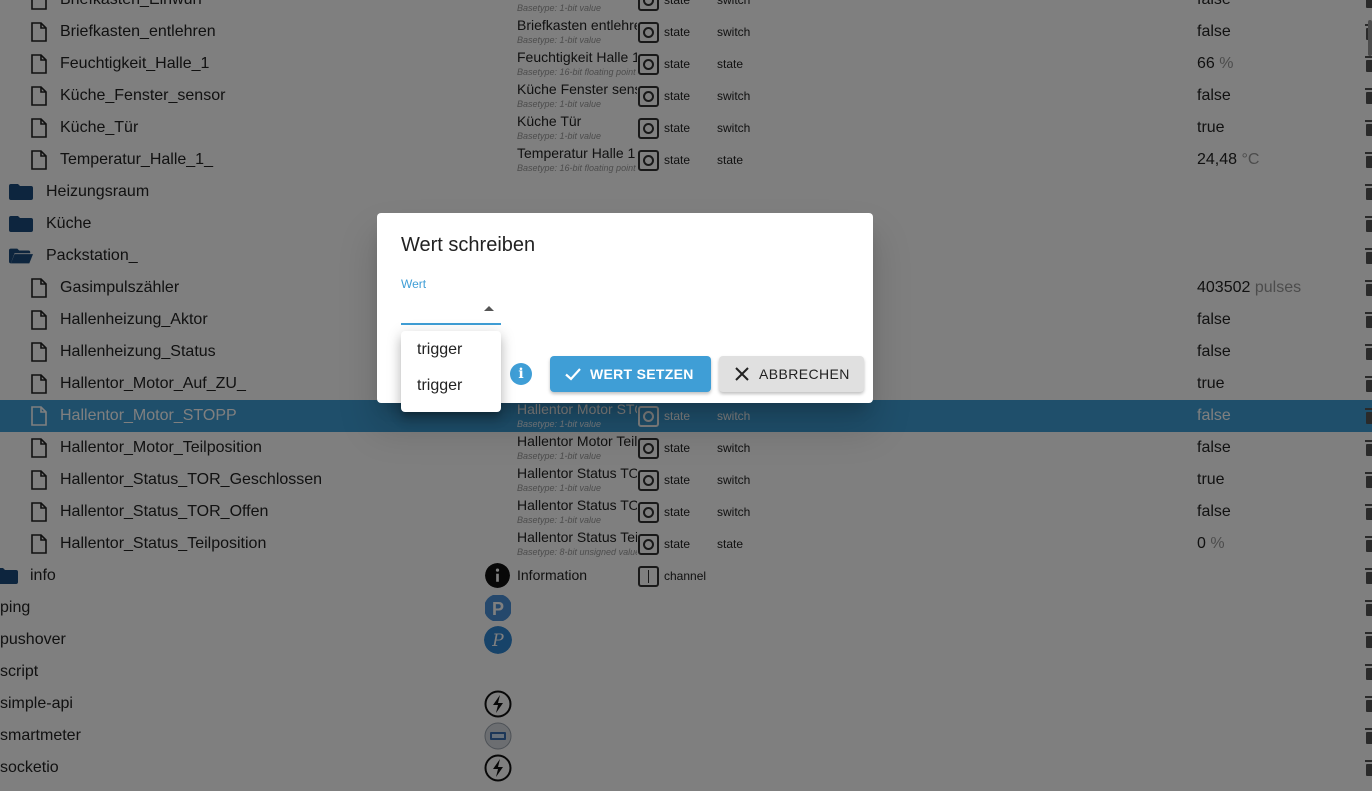 The image size is (1372, 791). I want to click on close-icon, so click(742, 374).